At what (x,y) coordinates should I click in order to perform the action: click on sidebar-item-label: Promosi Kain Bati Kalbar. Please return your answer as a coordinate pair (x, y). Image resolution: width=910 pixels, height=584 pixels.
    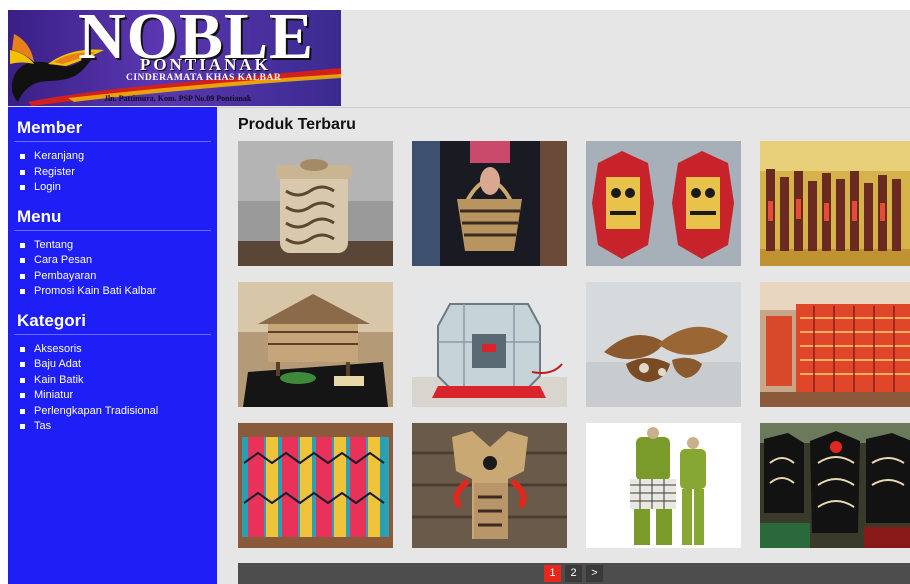
    Looking at the image, I should click on (95, 292).